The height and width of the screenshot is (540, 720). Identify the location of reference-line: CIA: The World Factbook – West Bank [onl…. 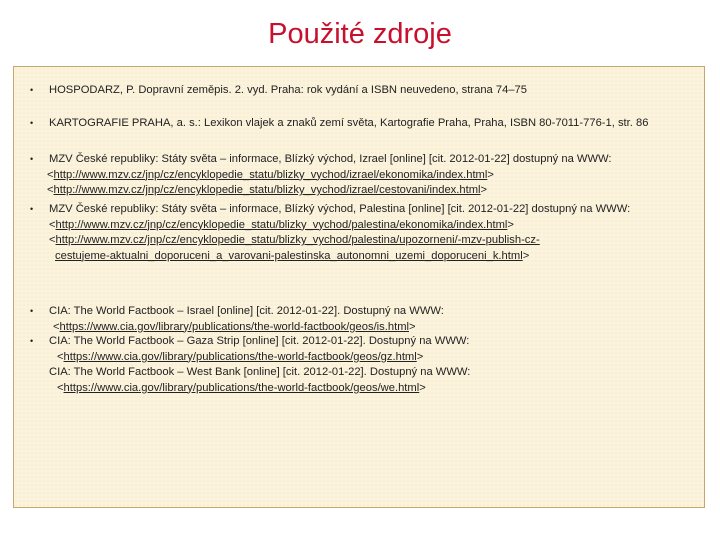
(260, 372).